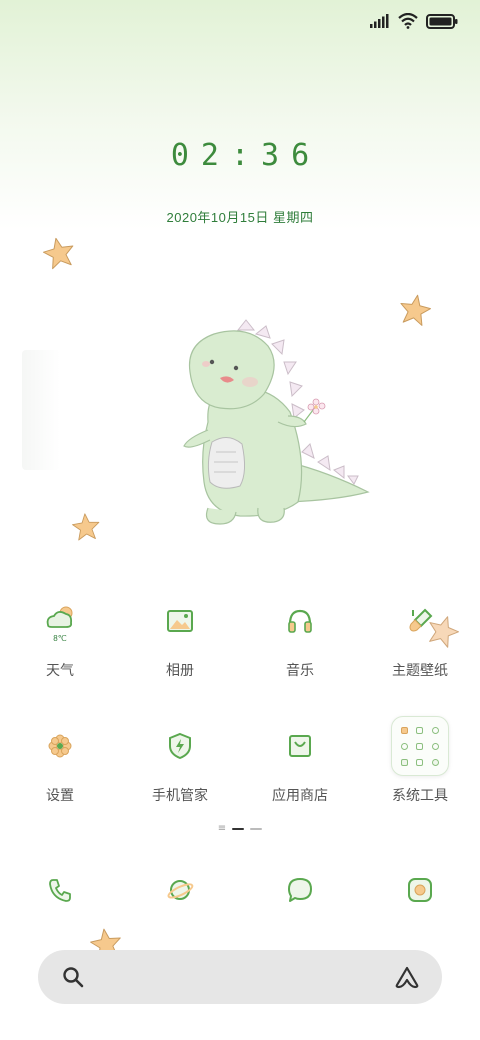 The width and height of the screenshot is (480, 1040). I want to click on page-indicator: ≡, so click(240, 829).